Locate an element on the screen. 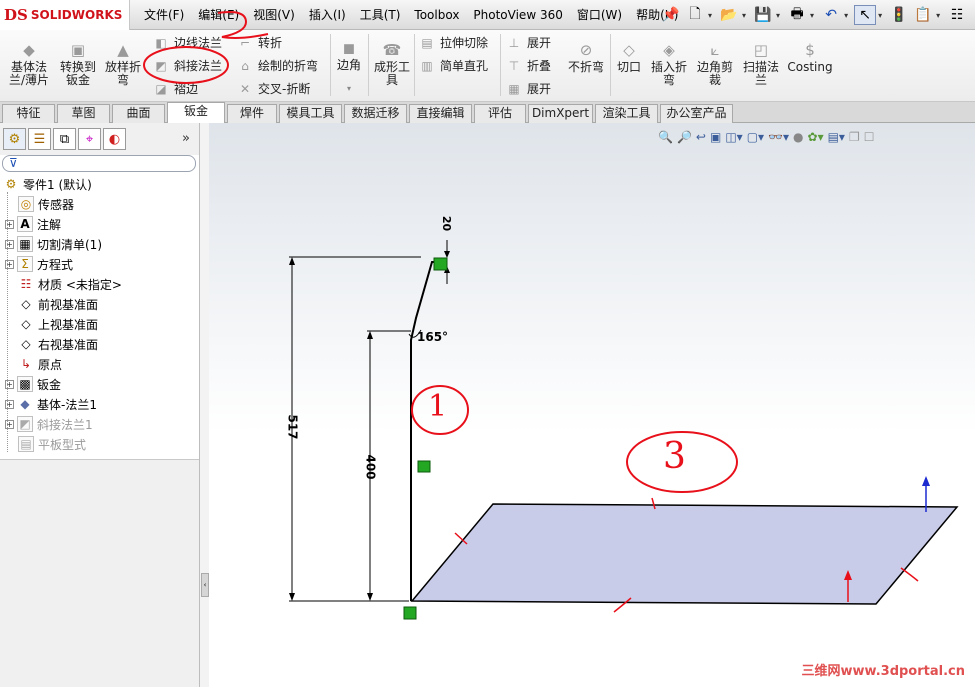 The image size is (975, 687). dimxpert-manager-tab-icon: ⌖ is located at coordinates (89, 139).